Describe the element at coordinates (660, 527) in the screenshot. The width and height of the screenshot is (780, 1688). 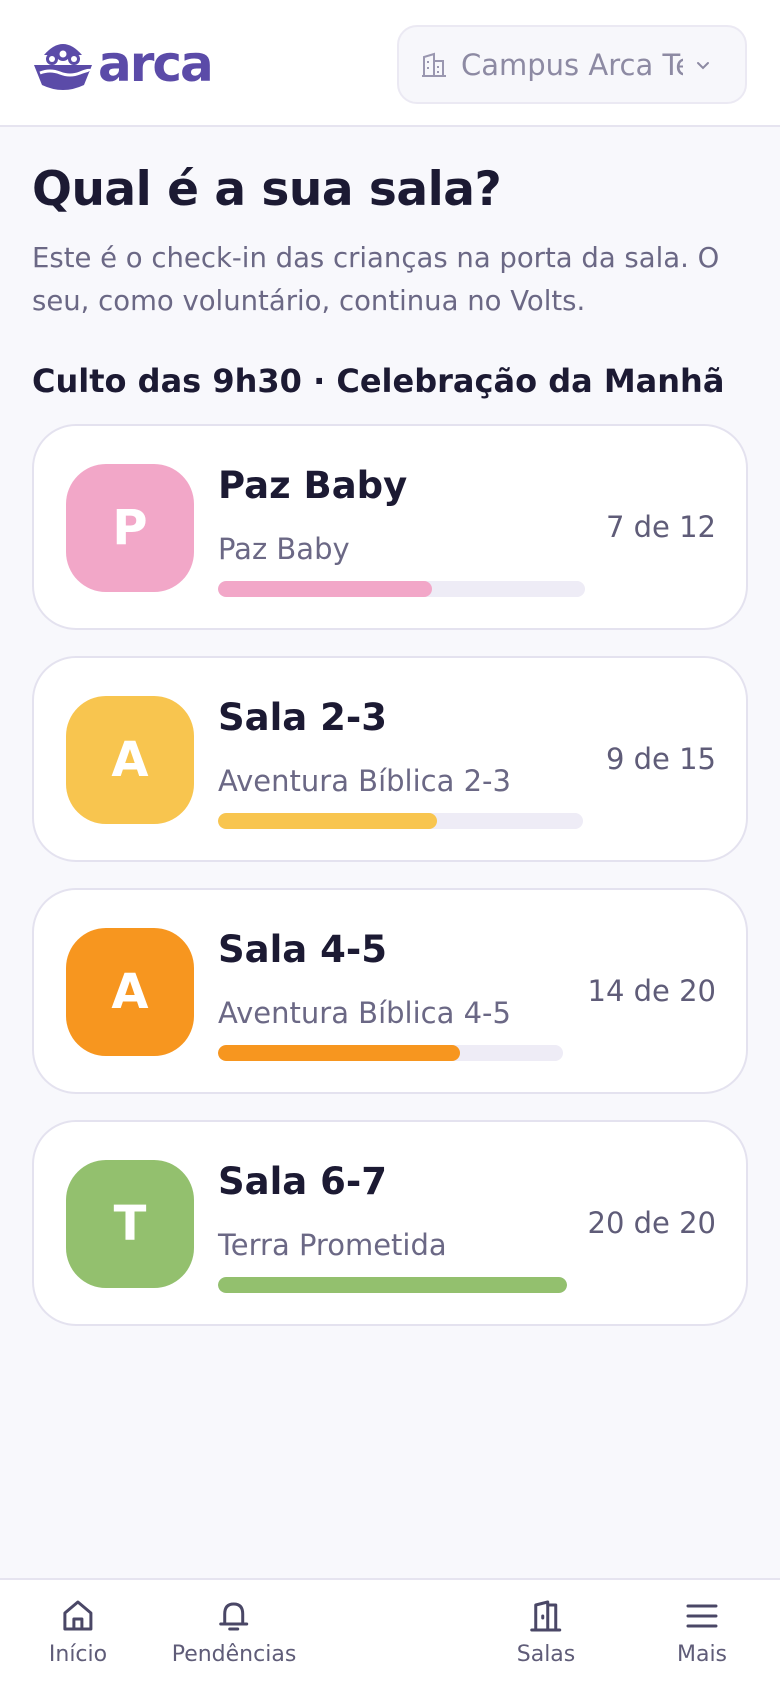
I see `room-count: 7 de 12` at that location.